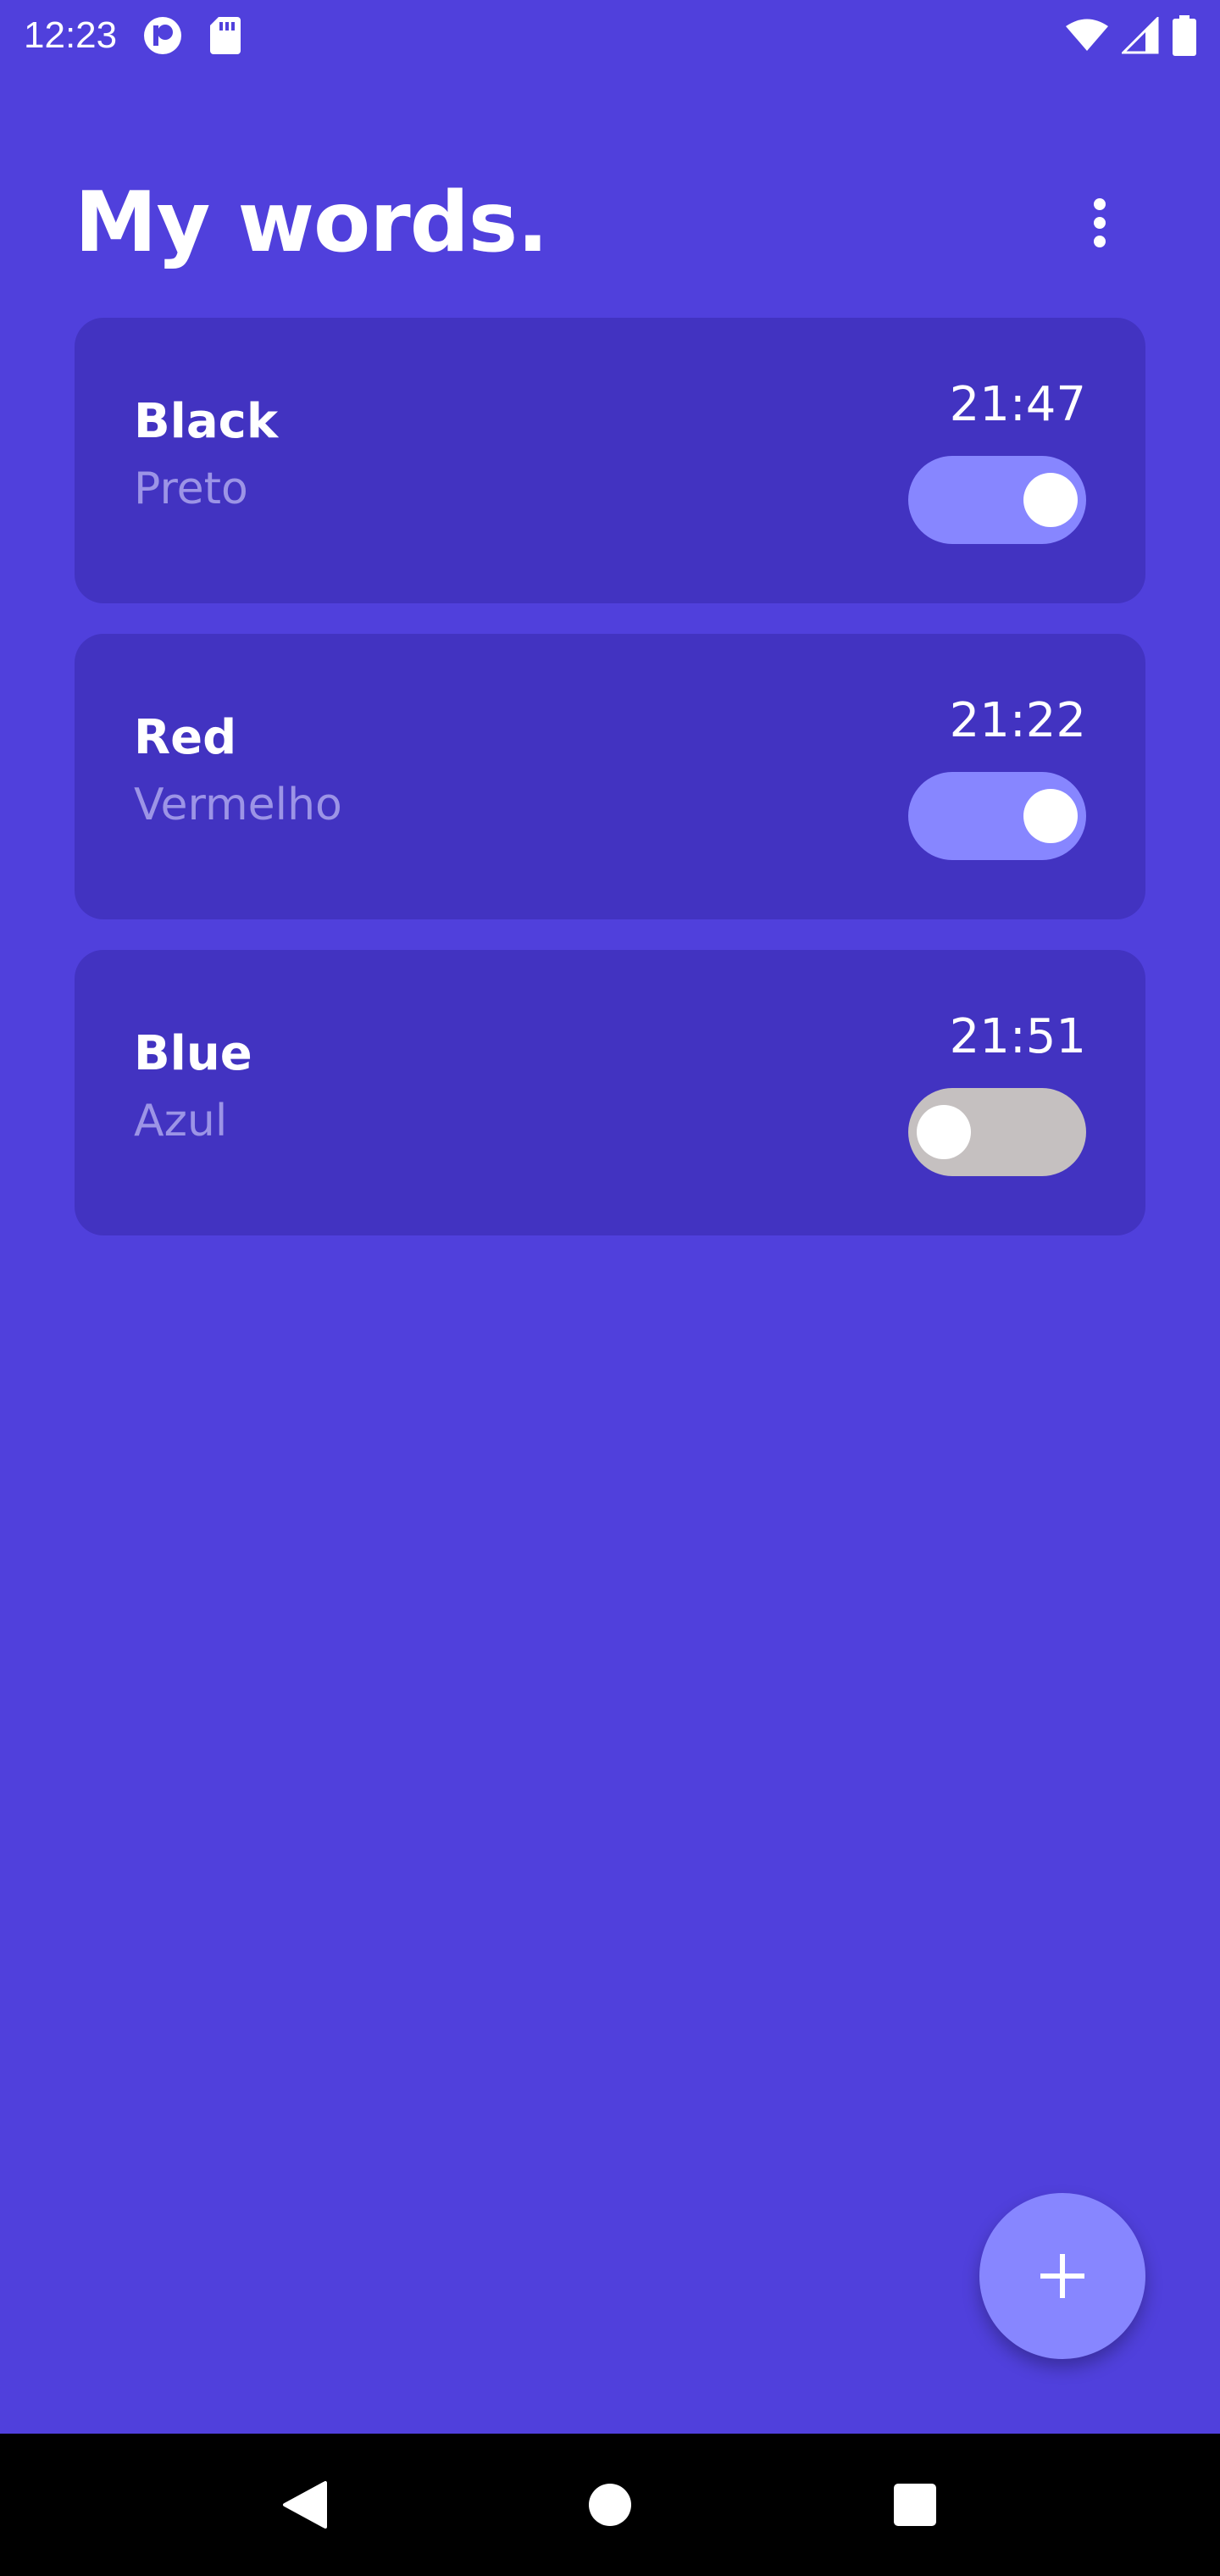  Describe the element at coordinates (610, 1092) in the screenshot. I see `word-card-blue: Blue Azul 21:51` at that location.